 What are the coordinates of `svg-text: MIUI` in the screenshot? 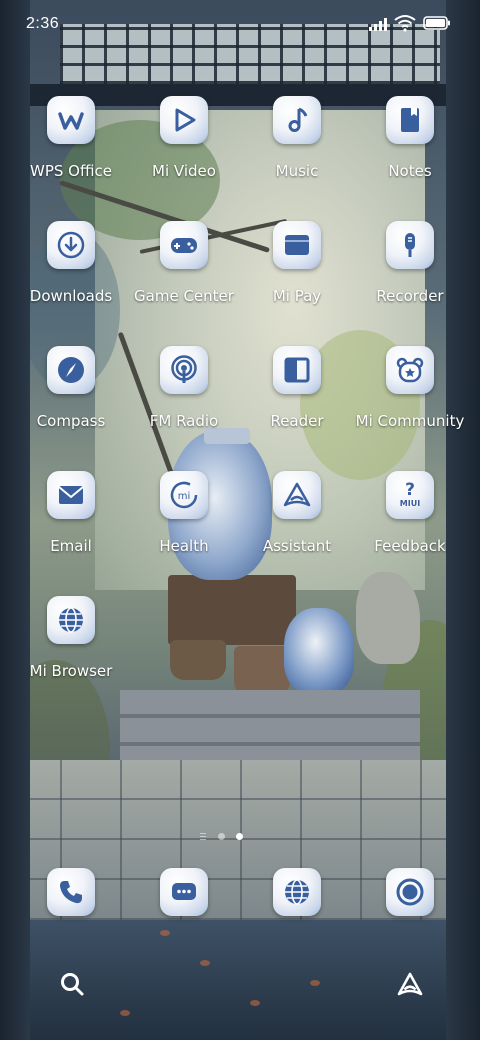 It's located at (410, 503).